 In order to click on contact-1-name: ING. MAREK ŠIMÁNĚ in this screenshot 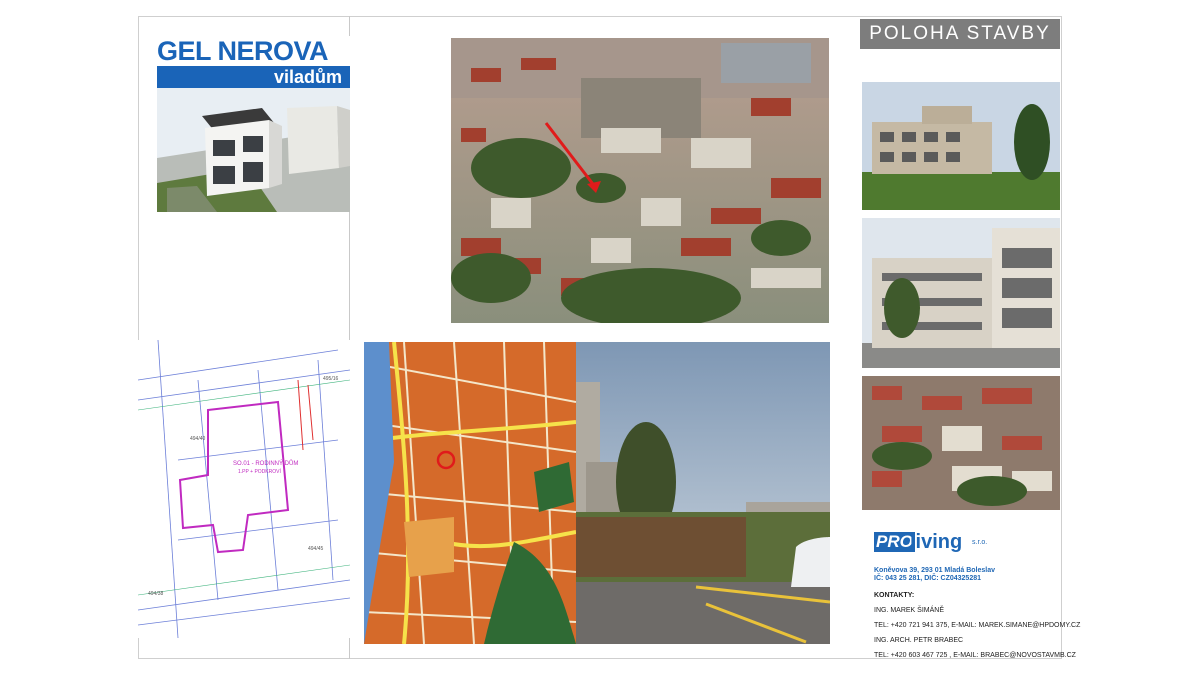, I will do `click(909, 610)`.